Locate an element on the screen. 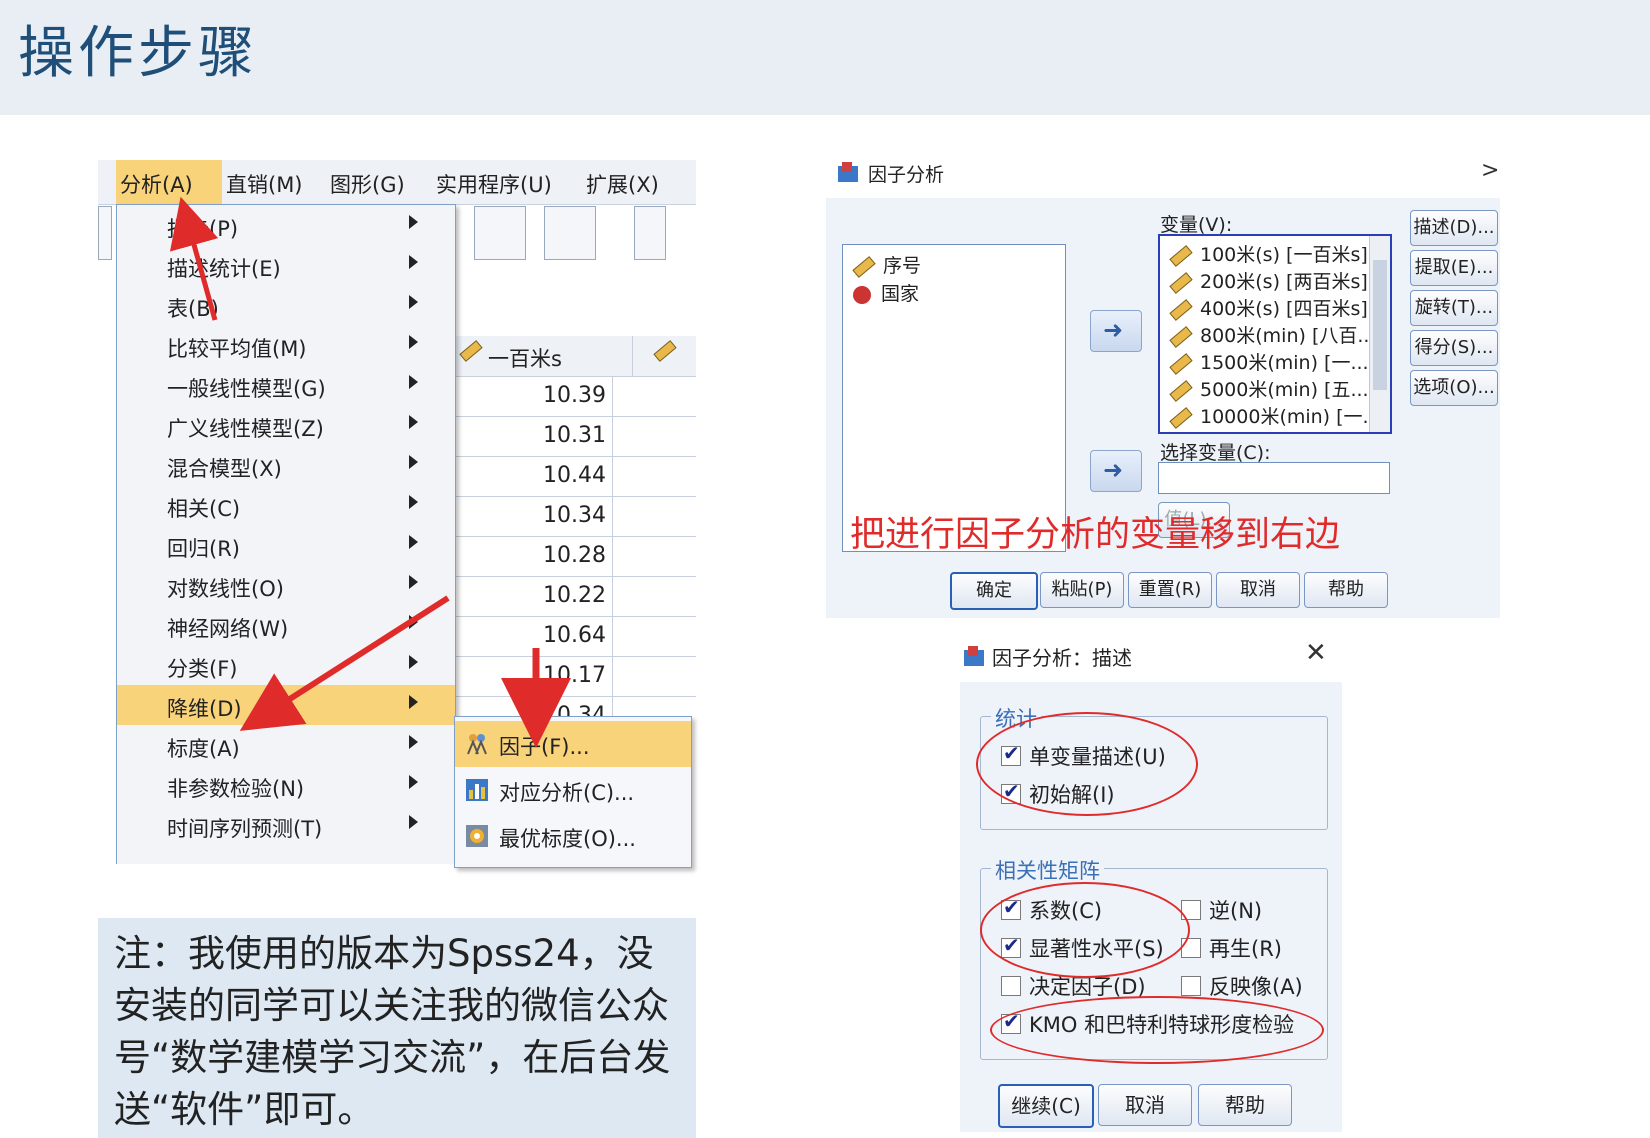 The width and height of the screenshot is (1650, 1138). paste-button: 粘贴(P) is located at coordinates (1082, 590).